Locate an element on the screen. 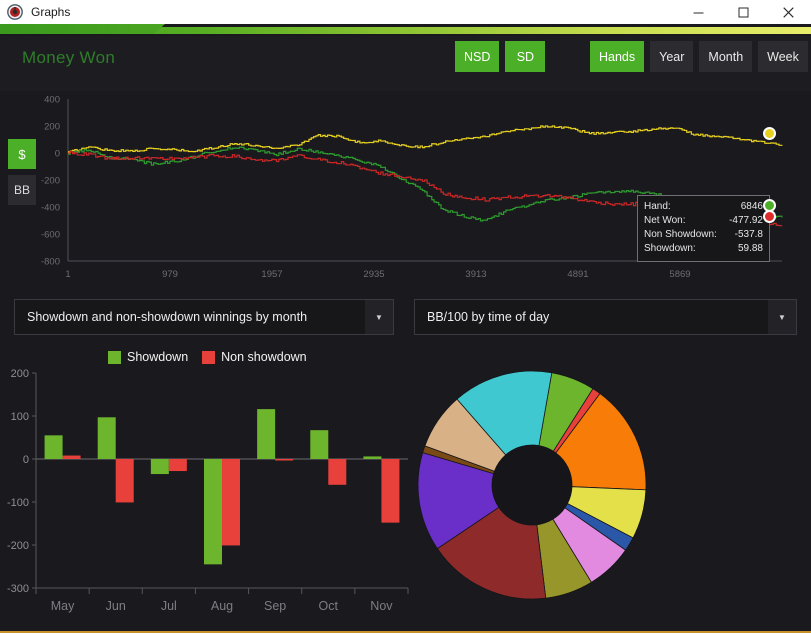 The width and height of the screenshot is (811, 633). pie-chart-canvas is located at coordinates (532, 485).